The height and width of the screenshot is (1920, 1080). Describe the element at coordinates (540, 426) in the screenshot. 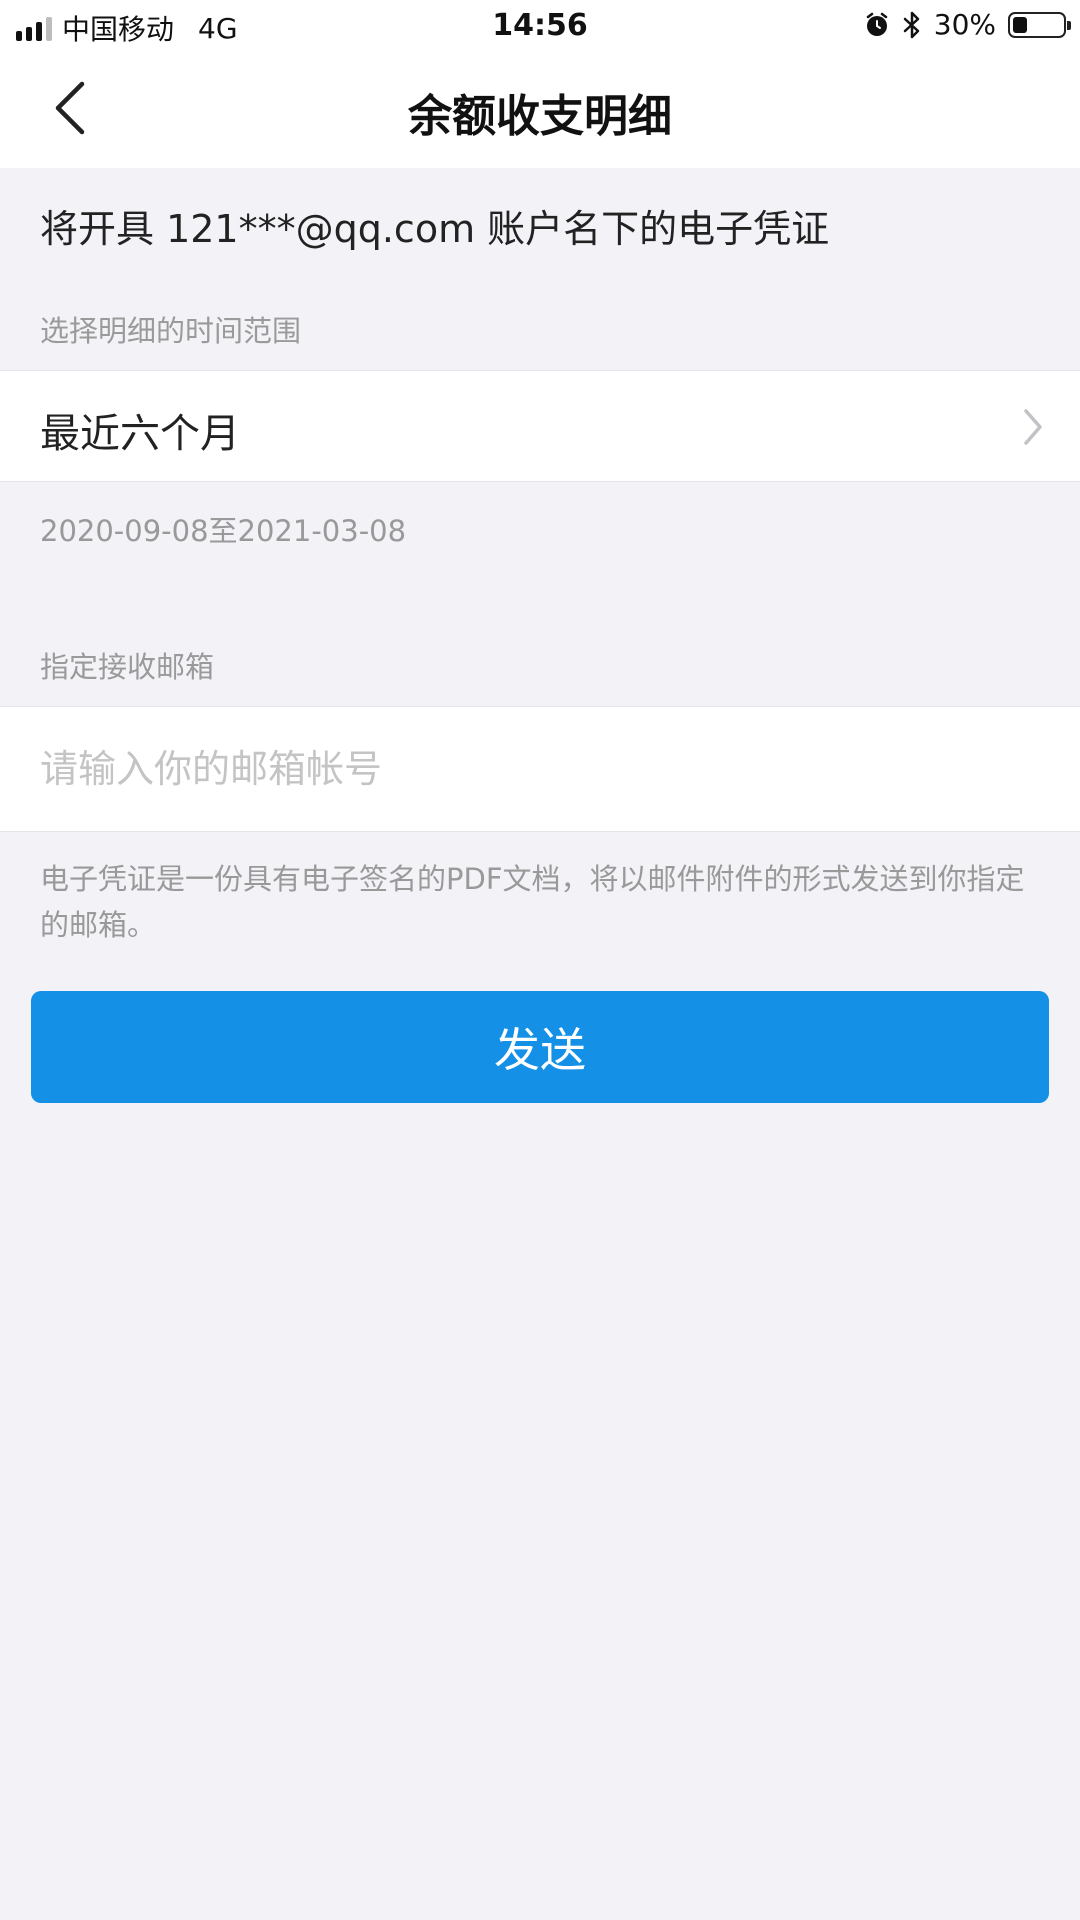

I see `time-range-selector: 最近六个月` at that location.